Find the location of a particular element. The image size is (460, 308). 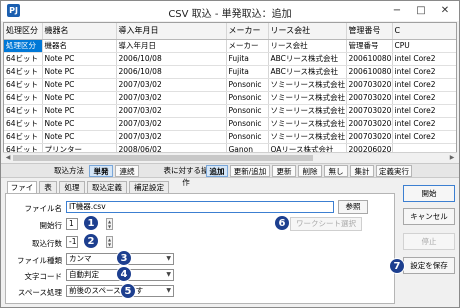

table-cell: 2007030205 is located at coordinates (369, 137).